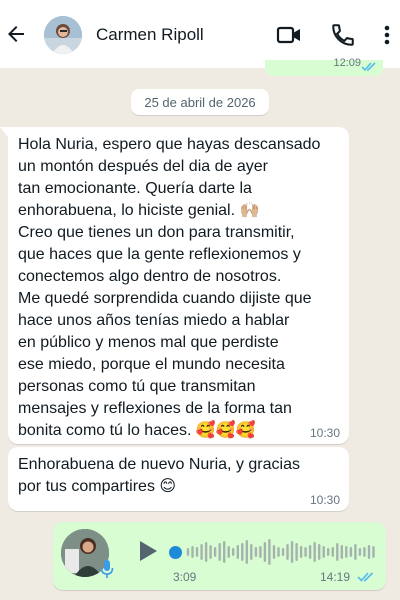 The width and height of the screenshot is (400, 600). Describe the element at coordinates (347, 63) in the screenshot. I see `previous-message-time: 12:09` at that location.